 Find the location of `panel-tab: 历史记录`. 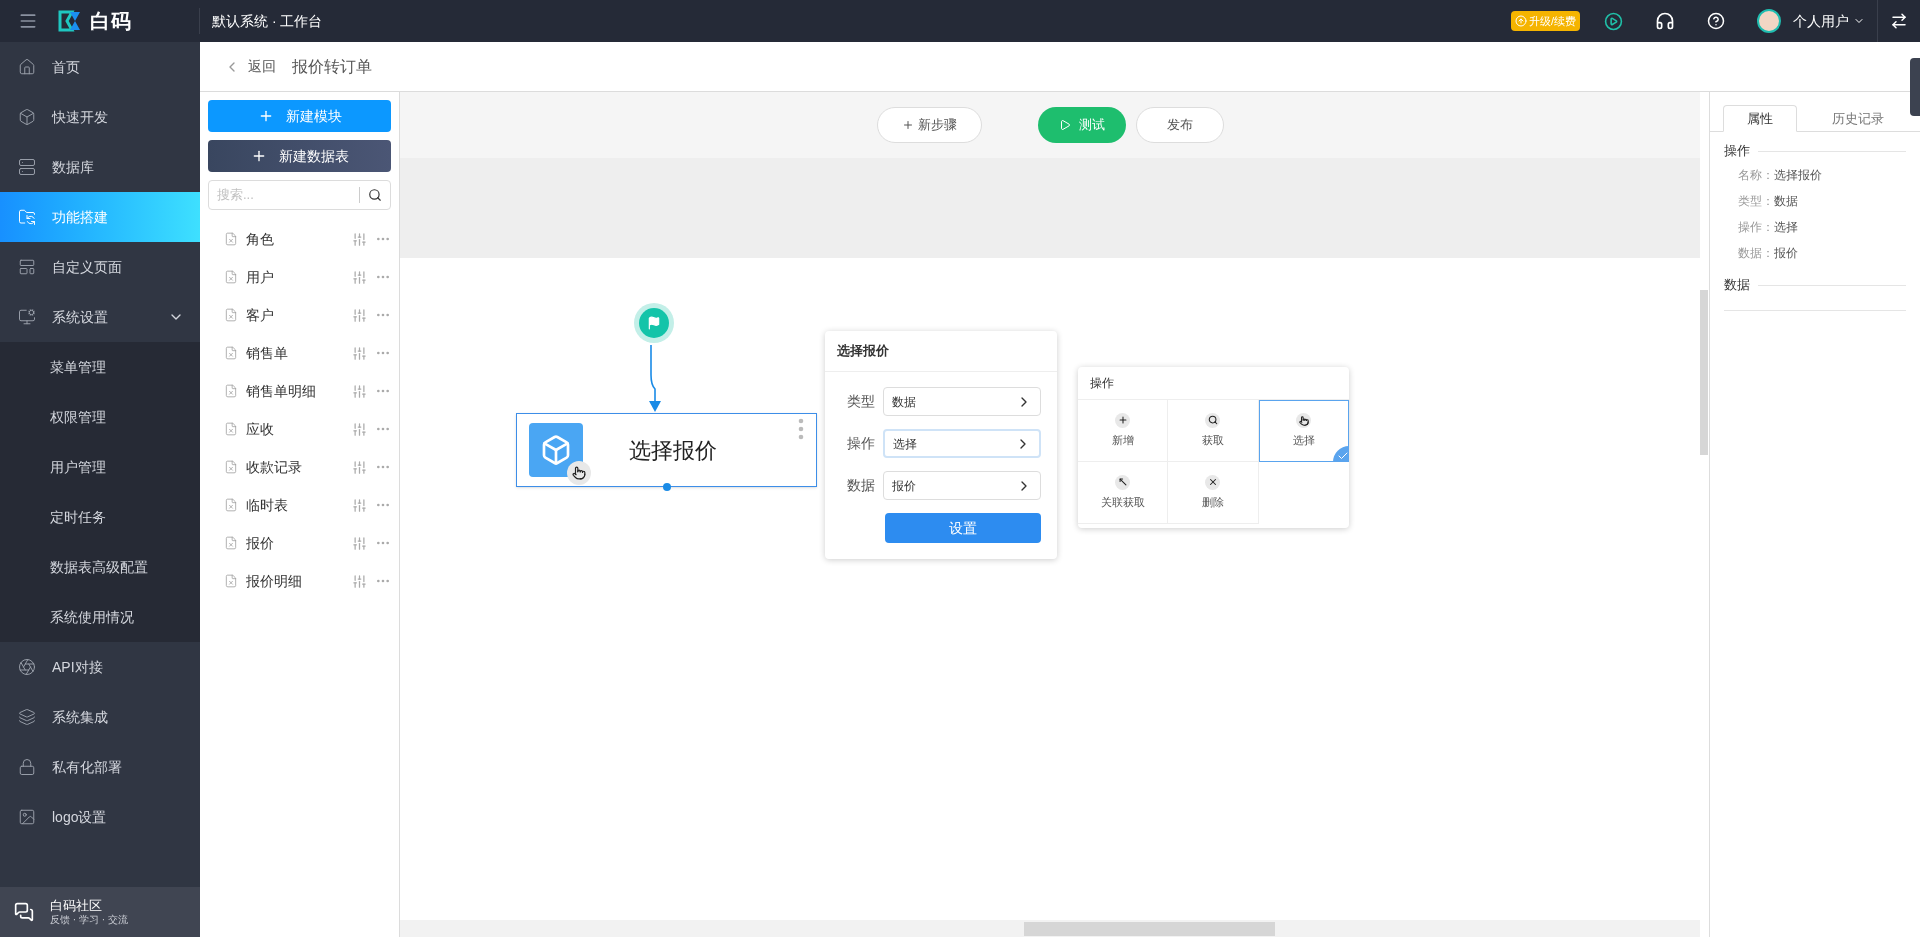

panel-tab: 历史记录 is located at coordinates (1858, 118).